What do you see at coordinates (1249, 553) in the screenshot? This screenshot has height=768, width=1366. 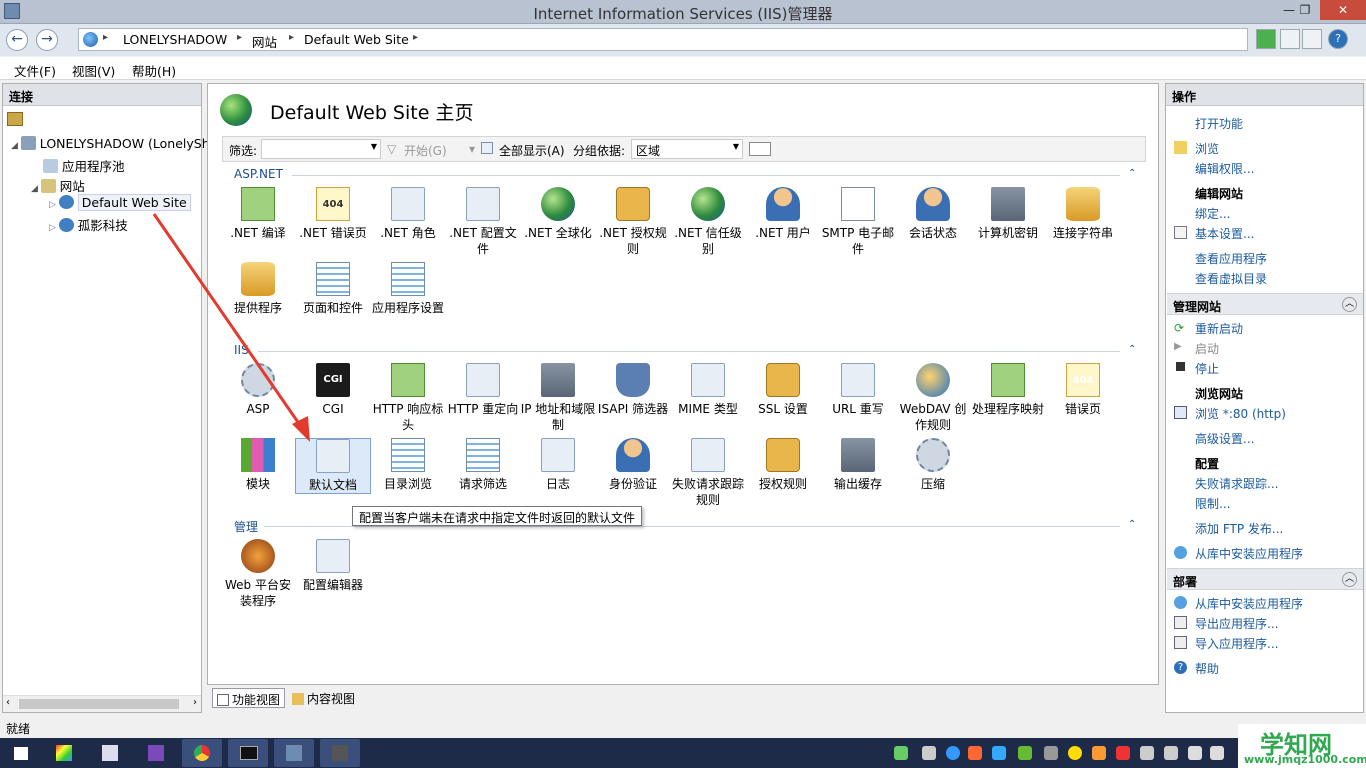 I see `action-install-gallery: 从库中安装应用程序` at bounding box center [1249, 553].